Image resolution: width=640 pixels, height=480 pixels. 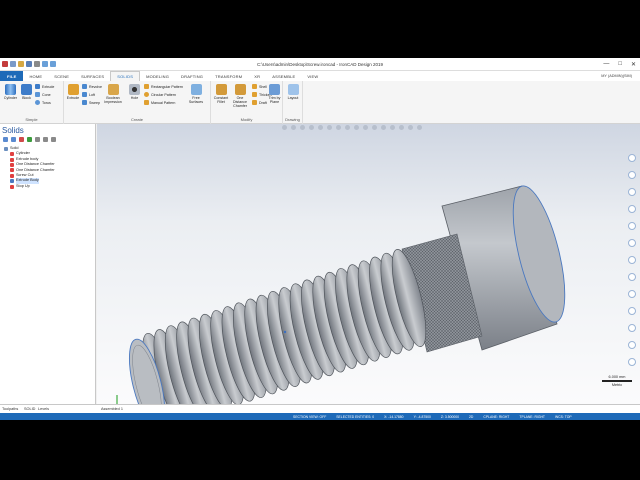 I want to click on free-surfaces-label: Free Surfaces, so click(x=196, y=100).